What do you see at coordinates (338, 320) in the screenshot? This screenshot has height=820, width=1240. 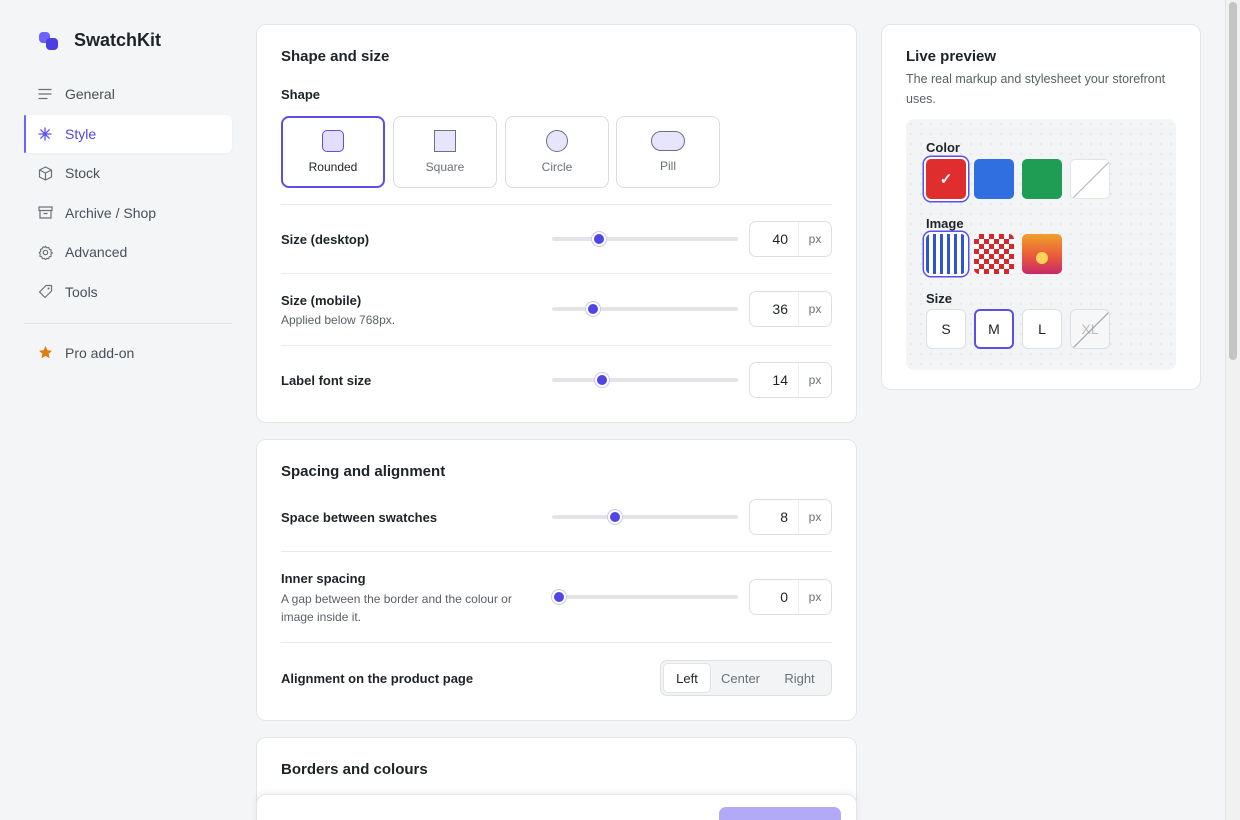 I see `size-mobile-help: Applied below 768px.` at bounding box center [338, 320].